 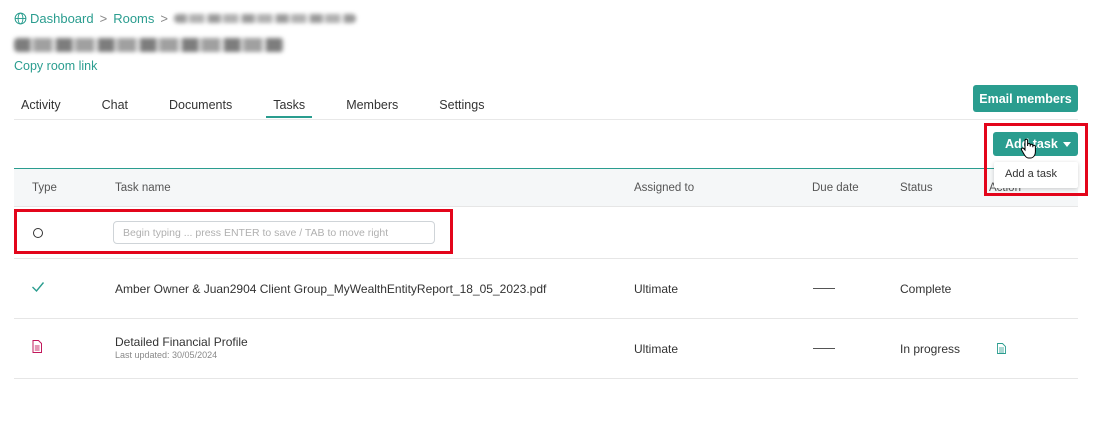 What do you see at coordinates (835, 188) in the screenshot?
I see `header-due-date: Due date` at bounding box center [835, 188].